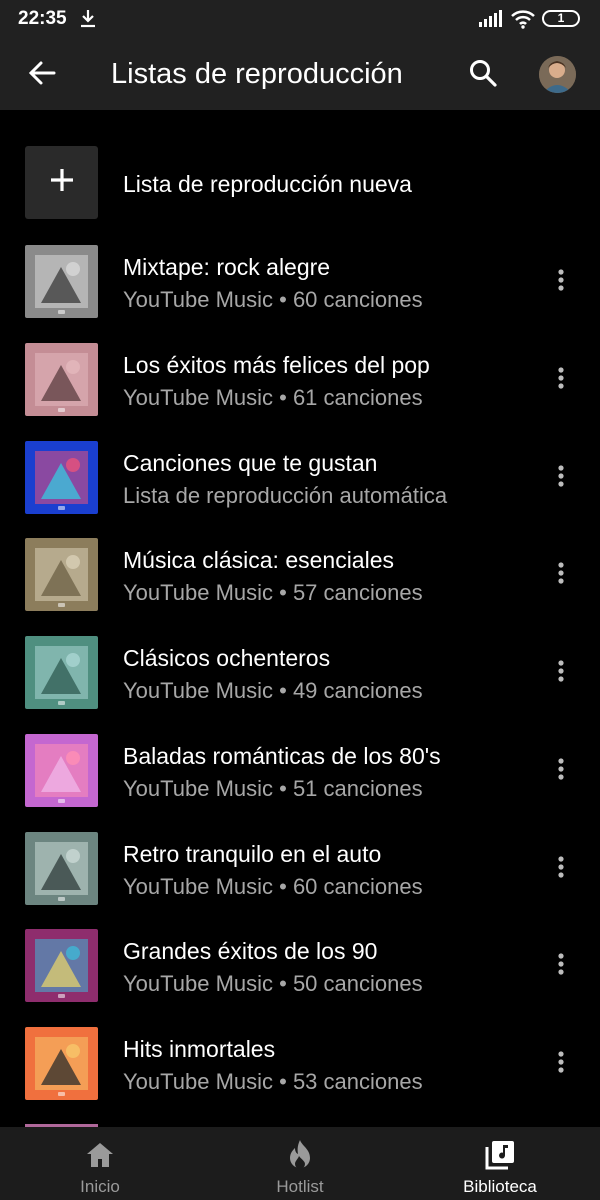 Image resolution: width=600 pixels, height=1200 pixels. What do you see at coordinates (250, 463) in the screenshot?
I see `playlist-title: Canciones que te gustan` at bounding box center [250, 463].